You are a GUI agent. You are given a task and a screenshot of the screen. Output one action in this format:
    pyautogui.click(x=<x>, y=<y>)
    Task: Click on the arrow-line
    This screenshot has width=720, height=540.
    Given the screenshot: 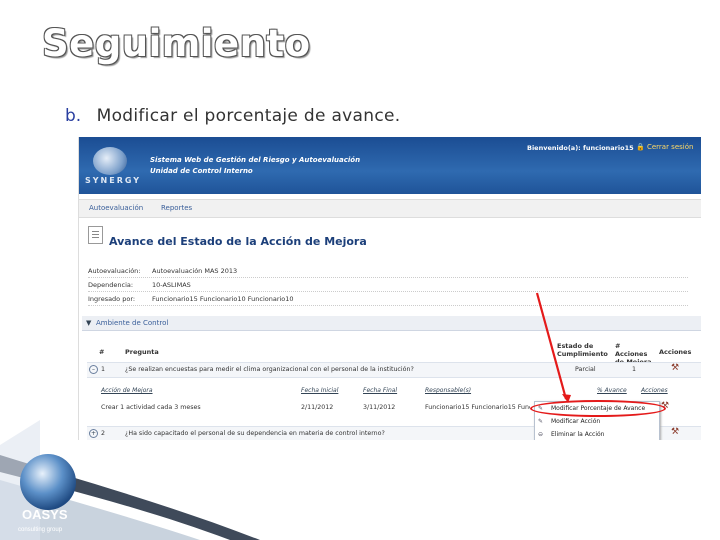 What is the action you would take?
    pyautogui.click(x=551, y=346)
    